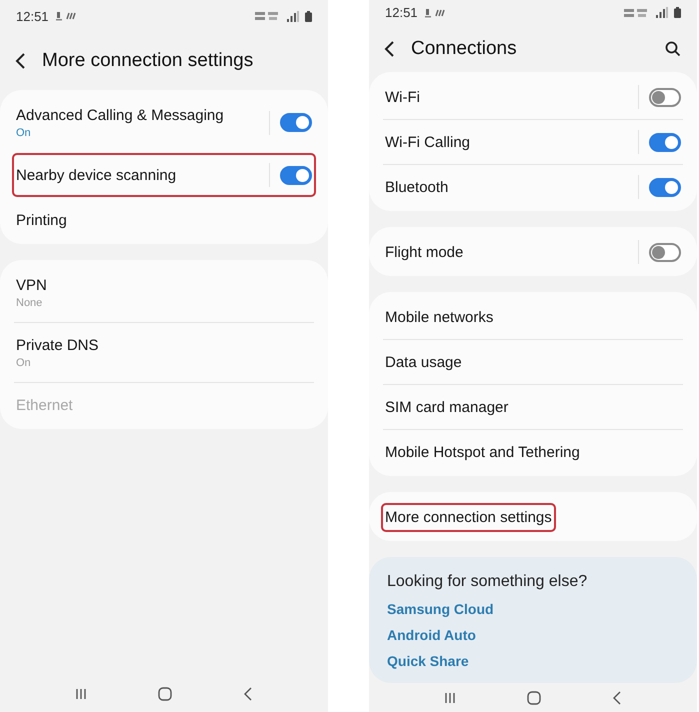  Describe the element at coordinates (97, 175) in the screenshot. I see `setting-label: Nearby device scanning` at that location.